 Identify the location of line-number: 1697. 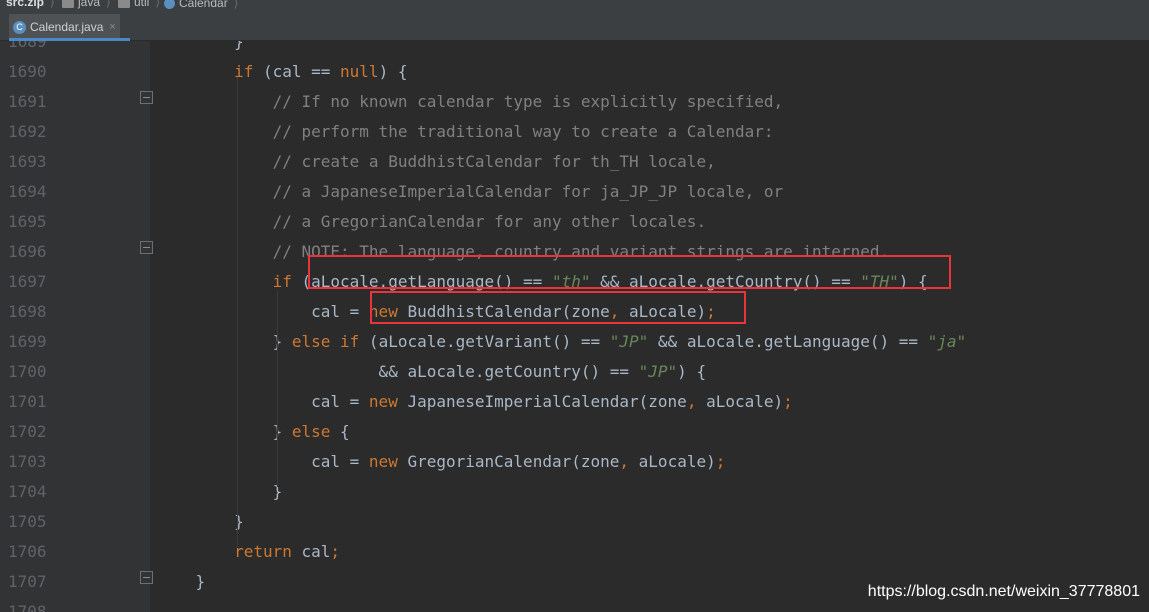
(27, 281).